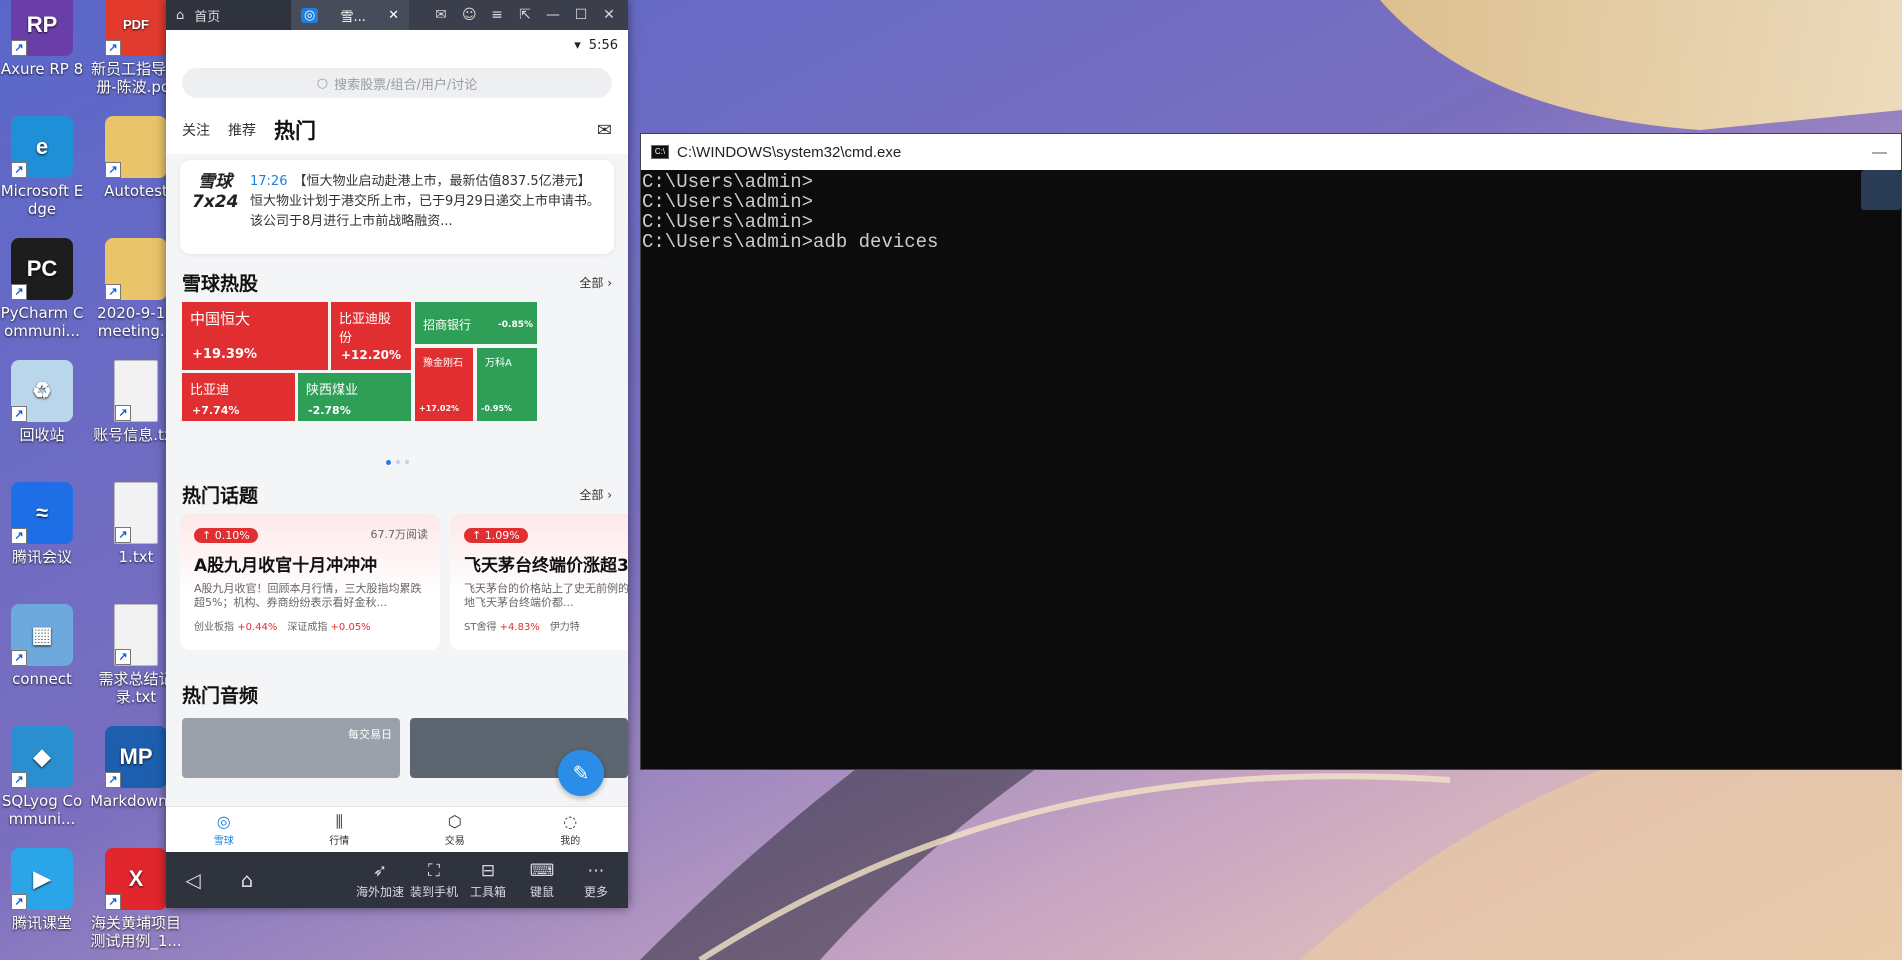 The height and width of the screenshot is (960, 1902). Describe the element at coordinates (595, 494) in the screenshot. I see `topics-all-link: 全部 ›` at that location.